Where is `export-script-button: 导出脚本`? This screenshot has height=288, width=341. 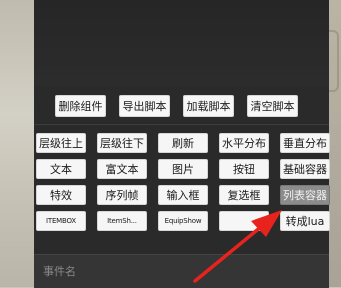 export-script-button: 导出脚本 is located at coordinates (144, 106).